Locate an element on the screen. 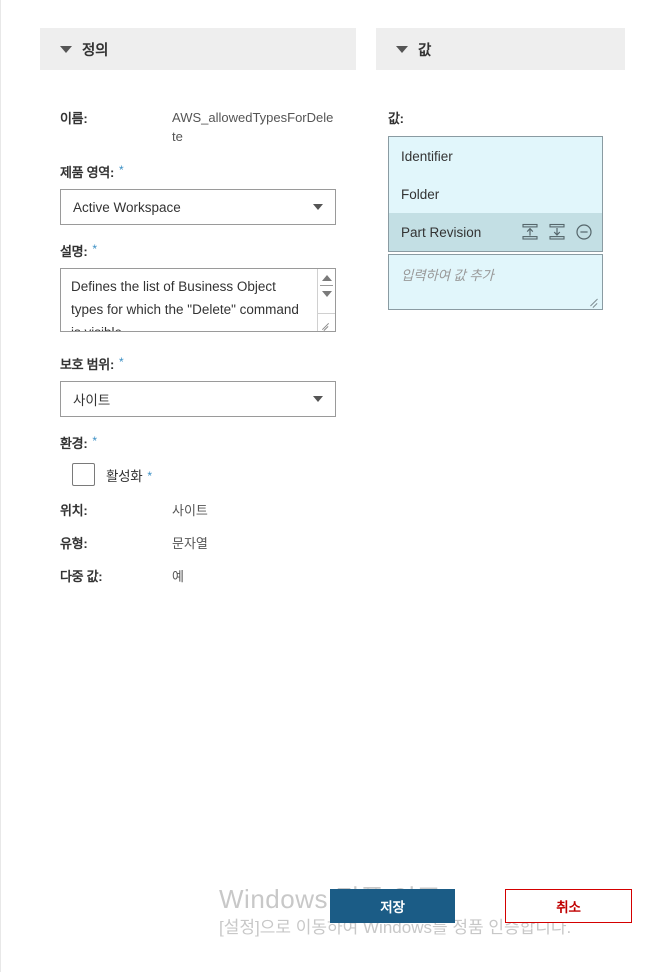 The image size is (660, 972). protection-scope-field: 보호 범위: * 사이트 is located at coordinates (198, 385).